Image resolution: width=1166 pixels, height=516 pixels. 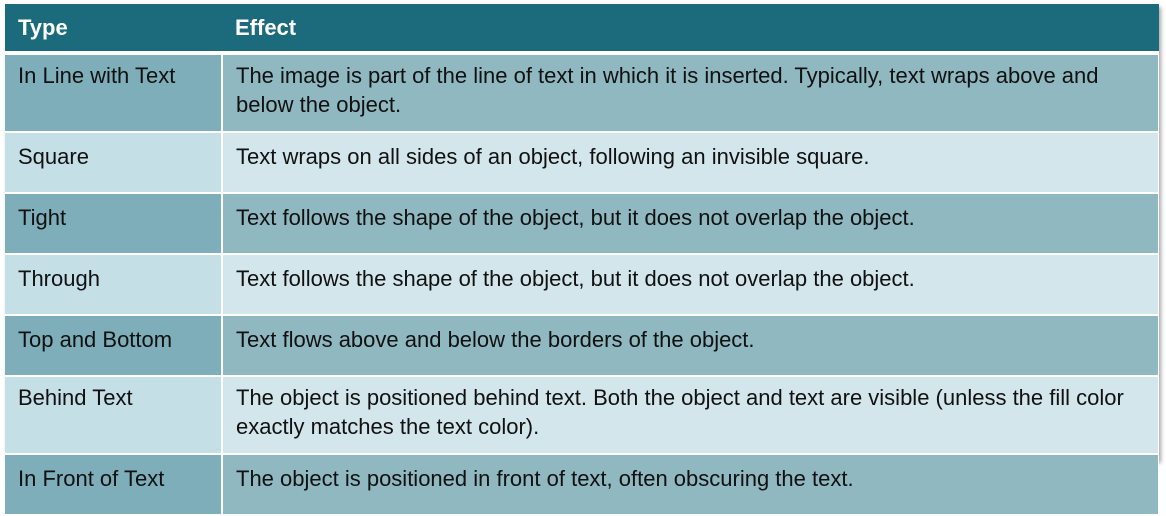 I want to click on cell-type: Through, so click(x=114, y=285).